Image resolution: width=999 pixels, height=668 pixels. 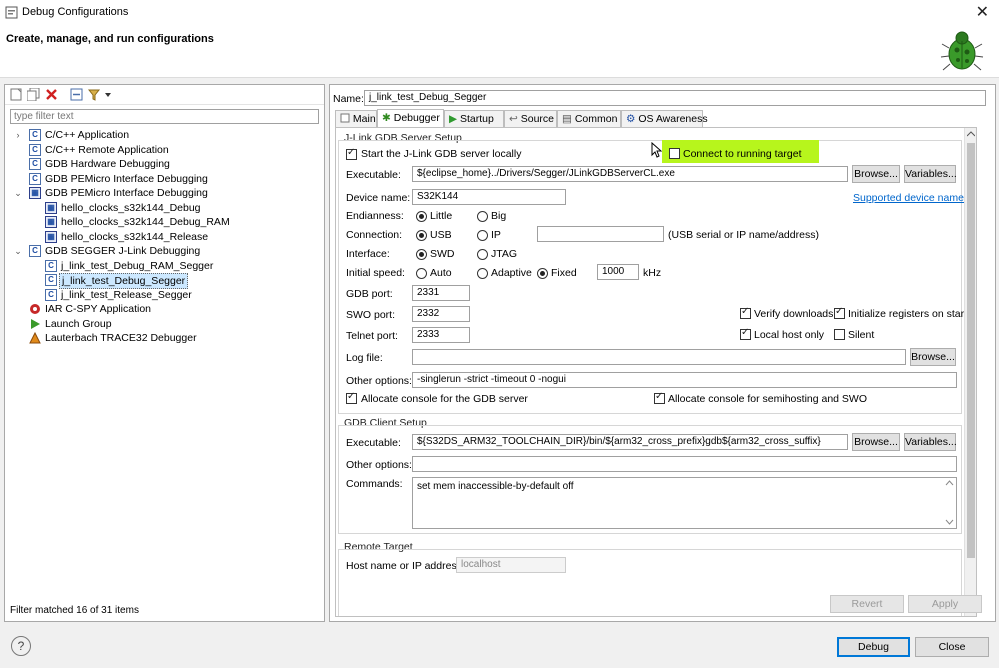 I want to click on source-tab-icon: ↩, so click(x=513, y=119).